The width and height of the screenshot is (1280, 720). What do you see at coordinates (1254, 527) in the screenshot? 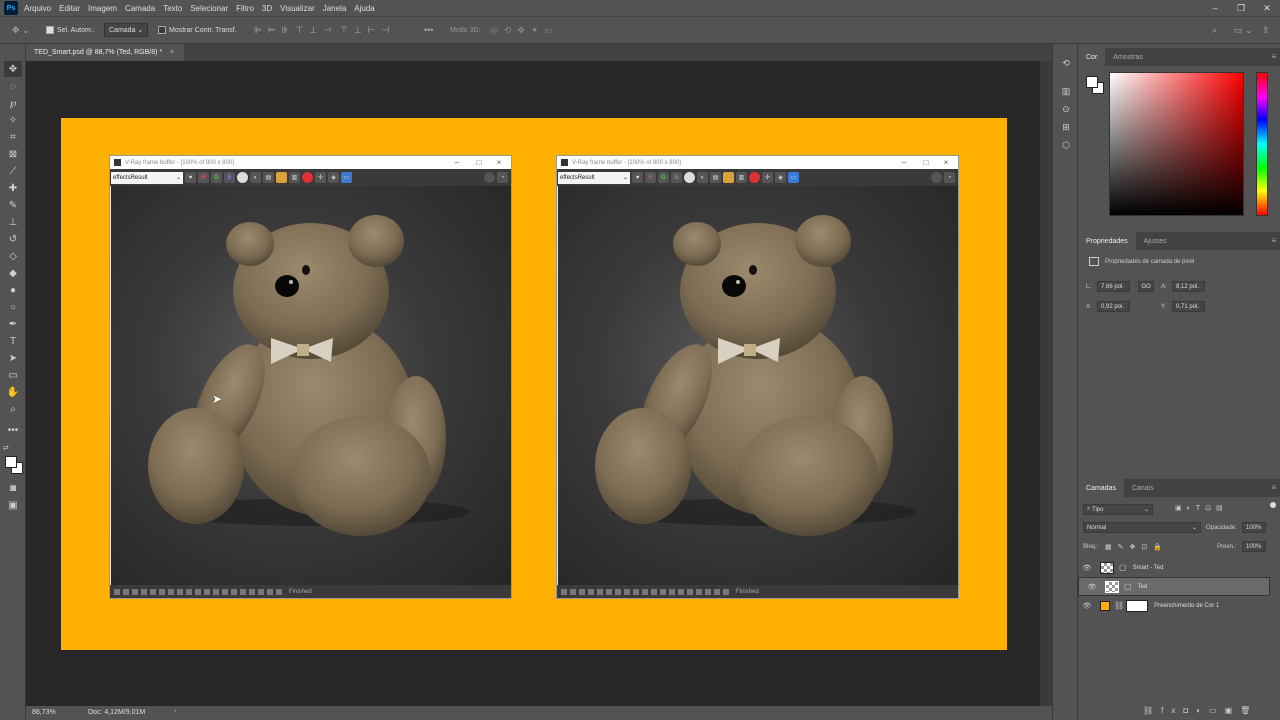
I see `opacity-field: 100%` at bounding box center [1254, 527].